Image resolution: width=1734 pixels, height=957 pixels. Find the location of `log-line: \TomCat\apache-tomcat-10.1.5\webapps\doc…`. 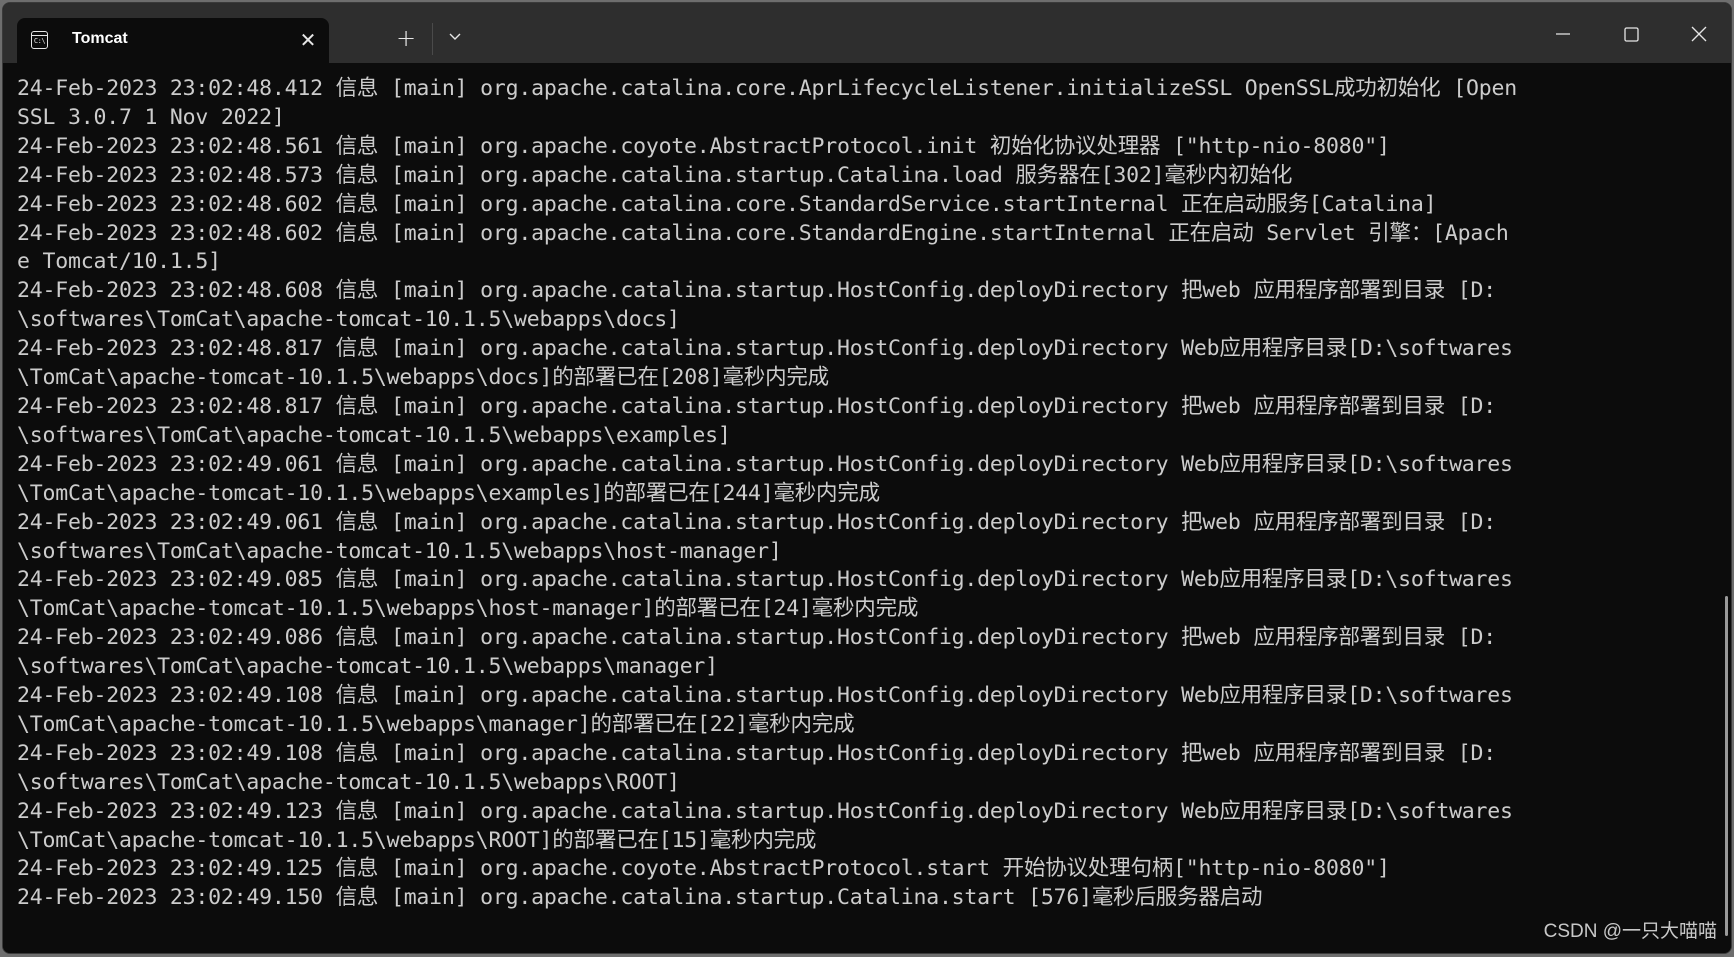

log-line: \TomCat\apache-tomcat-10.1.5\webapps\doc… is located at coordinates (423, 378).